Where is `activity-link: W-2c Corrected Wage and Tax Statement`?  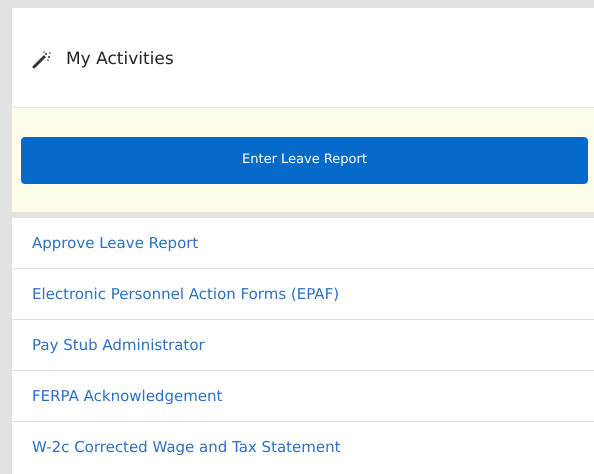
activity-link: W-2c Corrected Wage and Tax Statement is located at coordinates (186, 447).